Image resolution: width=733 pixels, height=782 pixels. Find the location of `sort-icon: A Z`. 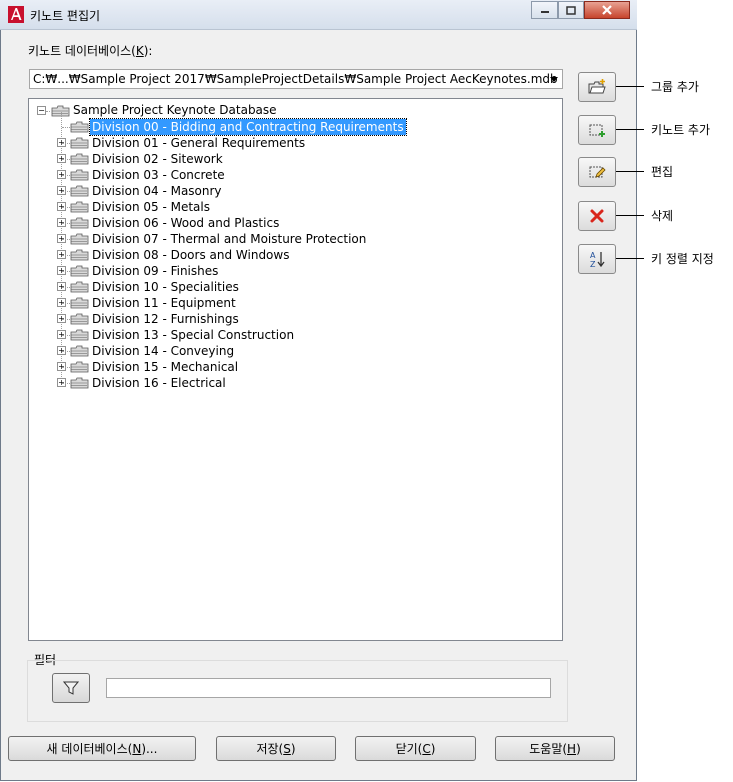

sort-icon: A Z is located at coordinates (597, 260).